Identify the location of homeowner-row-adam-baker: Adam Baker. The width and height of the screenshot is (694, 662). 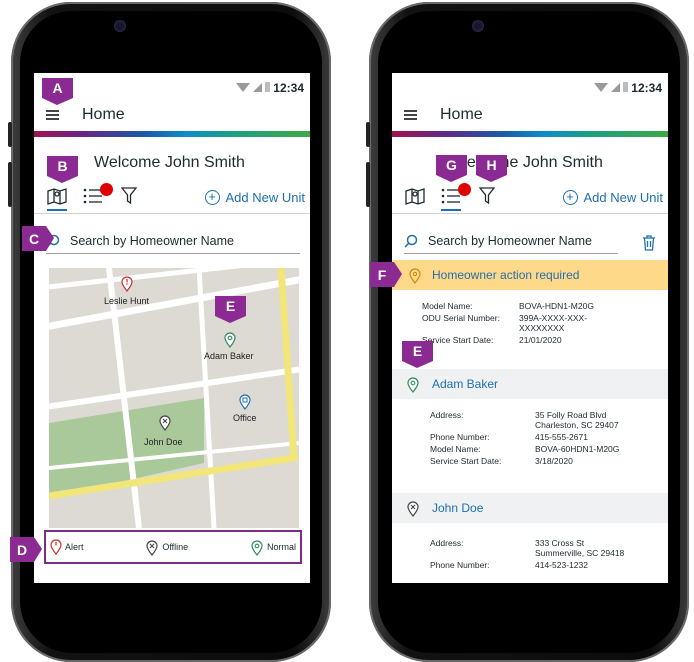
(530, 384).